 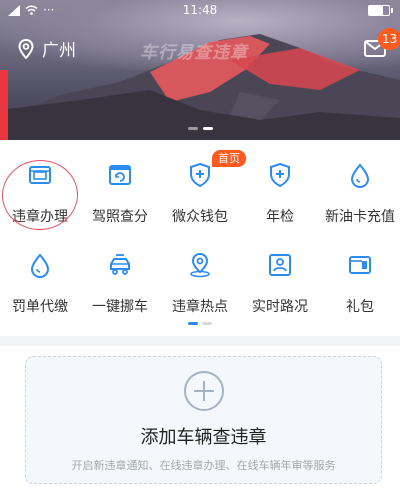 I want to click on grid-item-gift-pack: 礼包, so click(x=360, y=280).